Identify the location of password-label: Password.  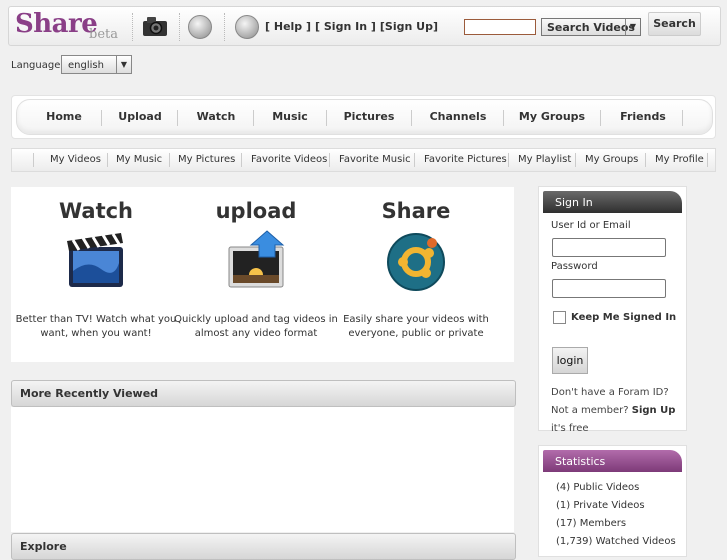
(574, 266).